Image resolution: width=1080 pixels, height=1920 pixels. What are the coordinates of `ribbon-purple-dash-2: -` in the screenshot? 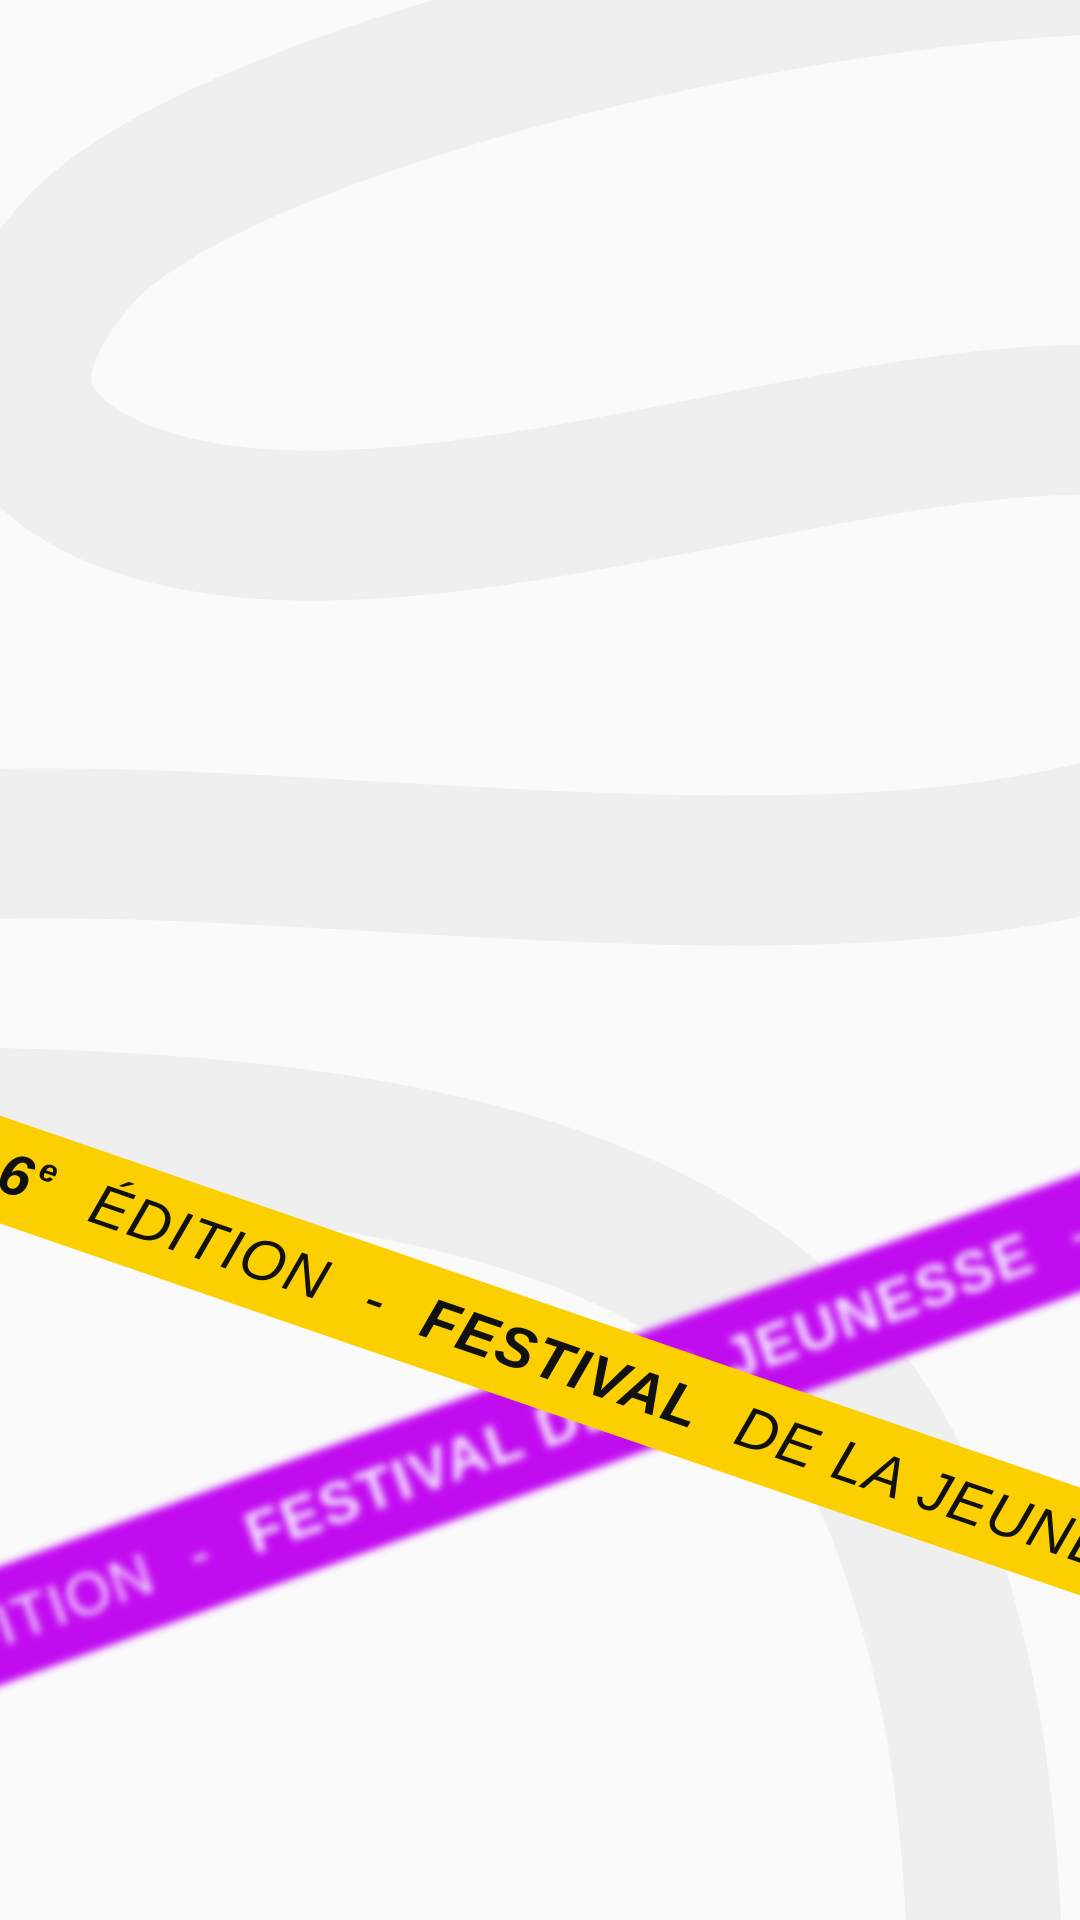 It's located at (1069, 1233).